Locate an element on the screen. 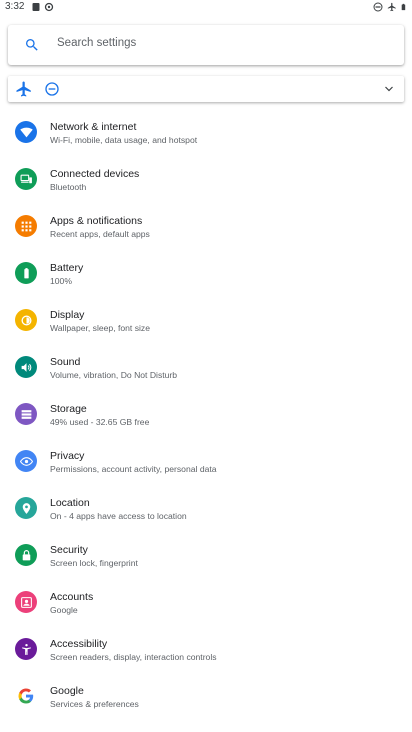 The width and height of the screenshot is (412, 732). airplane-status-icon is located at coordinates (391, 7).